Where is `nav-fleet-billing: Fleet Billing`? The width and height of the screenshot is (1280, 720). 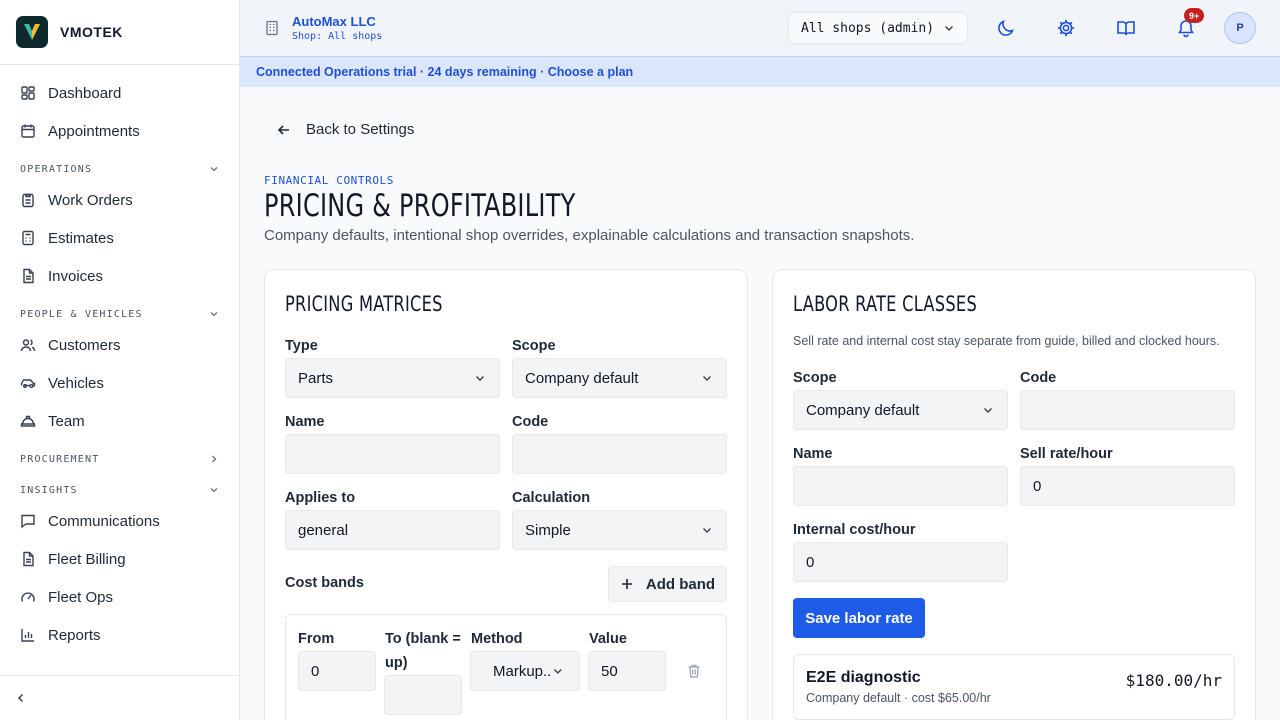
nav-fleet-billing: Fleet Billing is located at coordinates (119, 559).